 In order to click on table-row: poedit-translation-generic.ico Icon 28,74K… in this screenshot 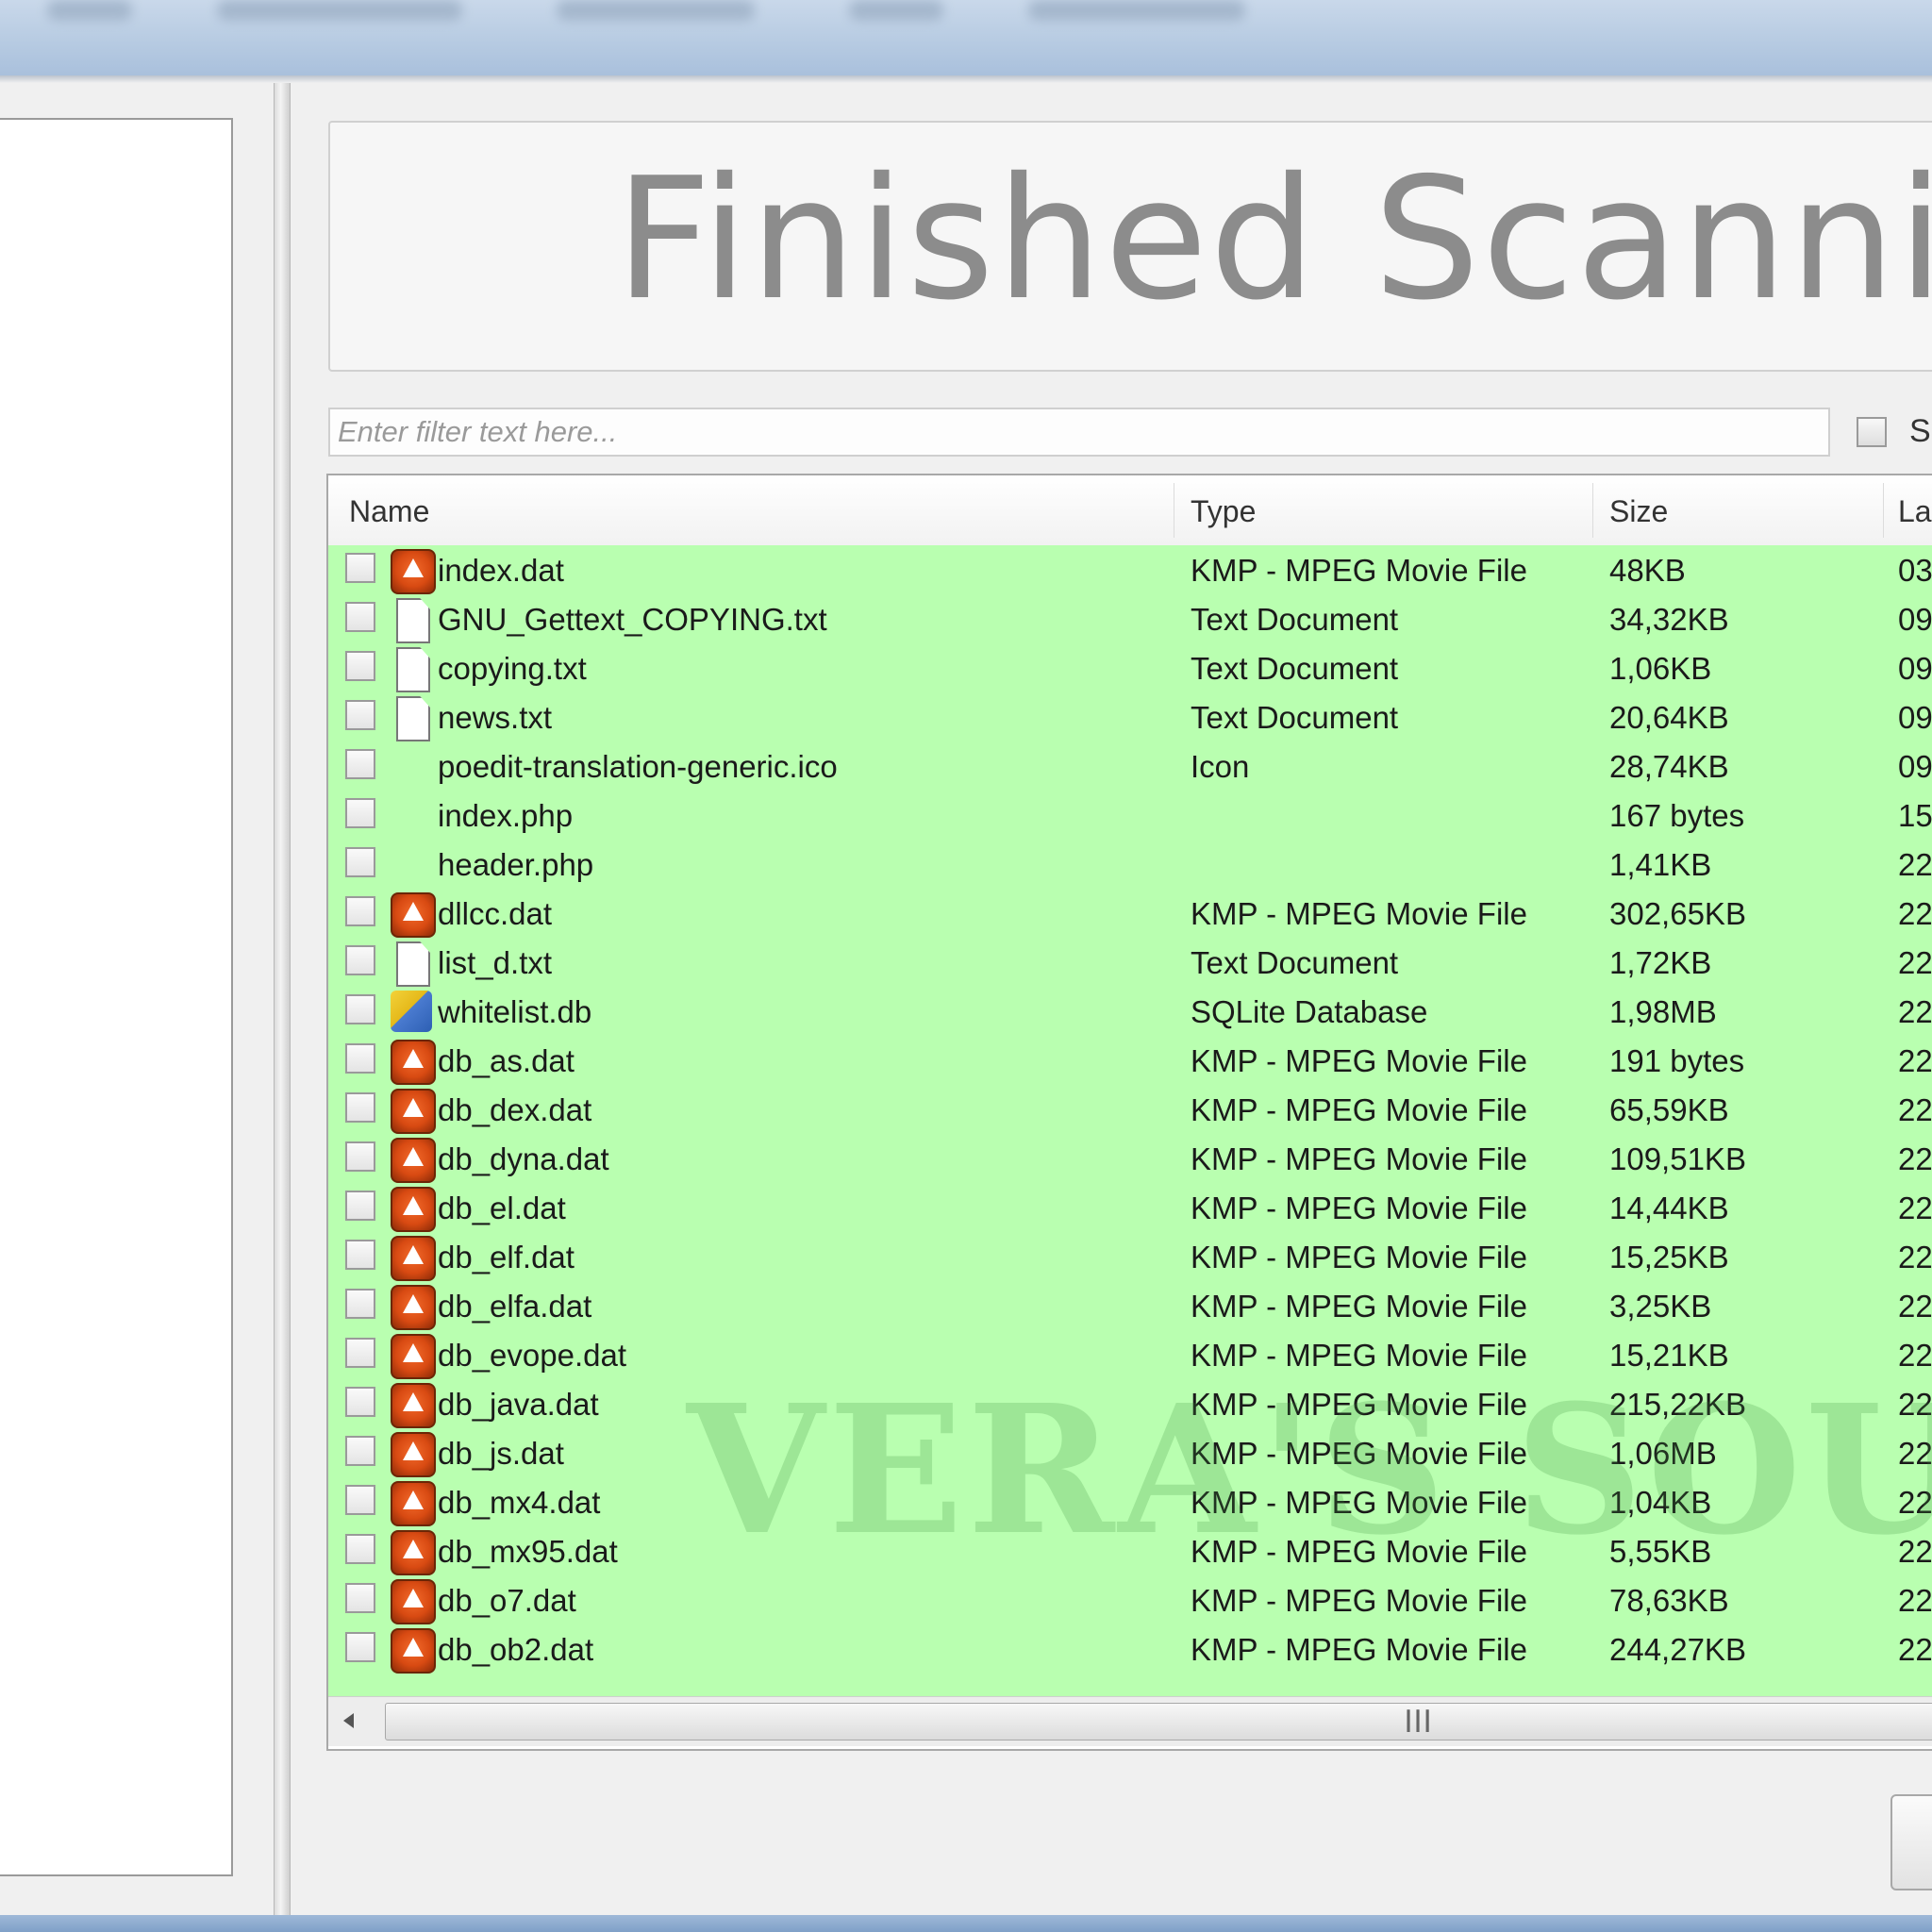, I will do `click(1130, 766)`.